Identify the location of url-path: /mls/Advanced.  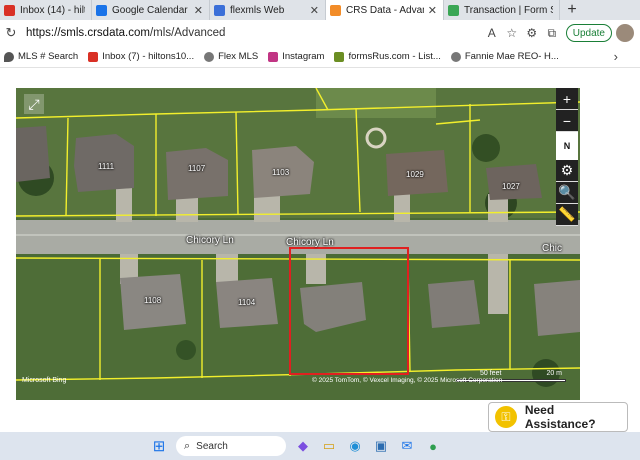
(187, 33).